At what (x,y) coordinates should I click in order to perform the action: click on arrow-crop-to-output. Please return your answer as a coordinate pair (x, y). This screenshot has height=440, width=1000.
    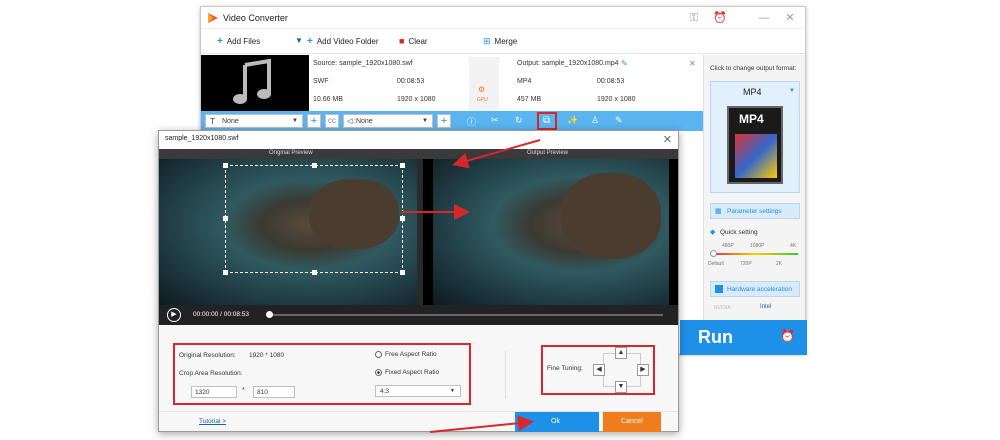
    Looking at the image, I should click on (496, 154).